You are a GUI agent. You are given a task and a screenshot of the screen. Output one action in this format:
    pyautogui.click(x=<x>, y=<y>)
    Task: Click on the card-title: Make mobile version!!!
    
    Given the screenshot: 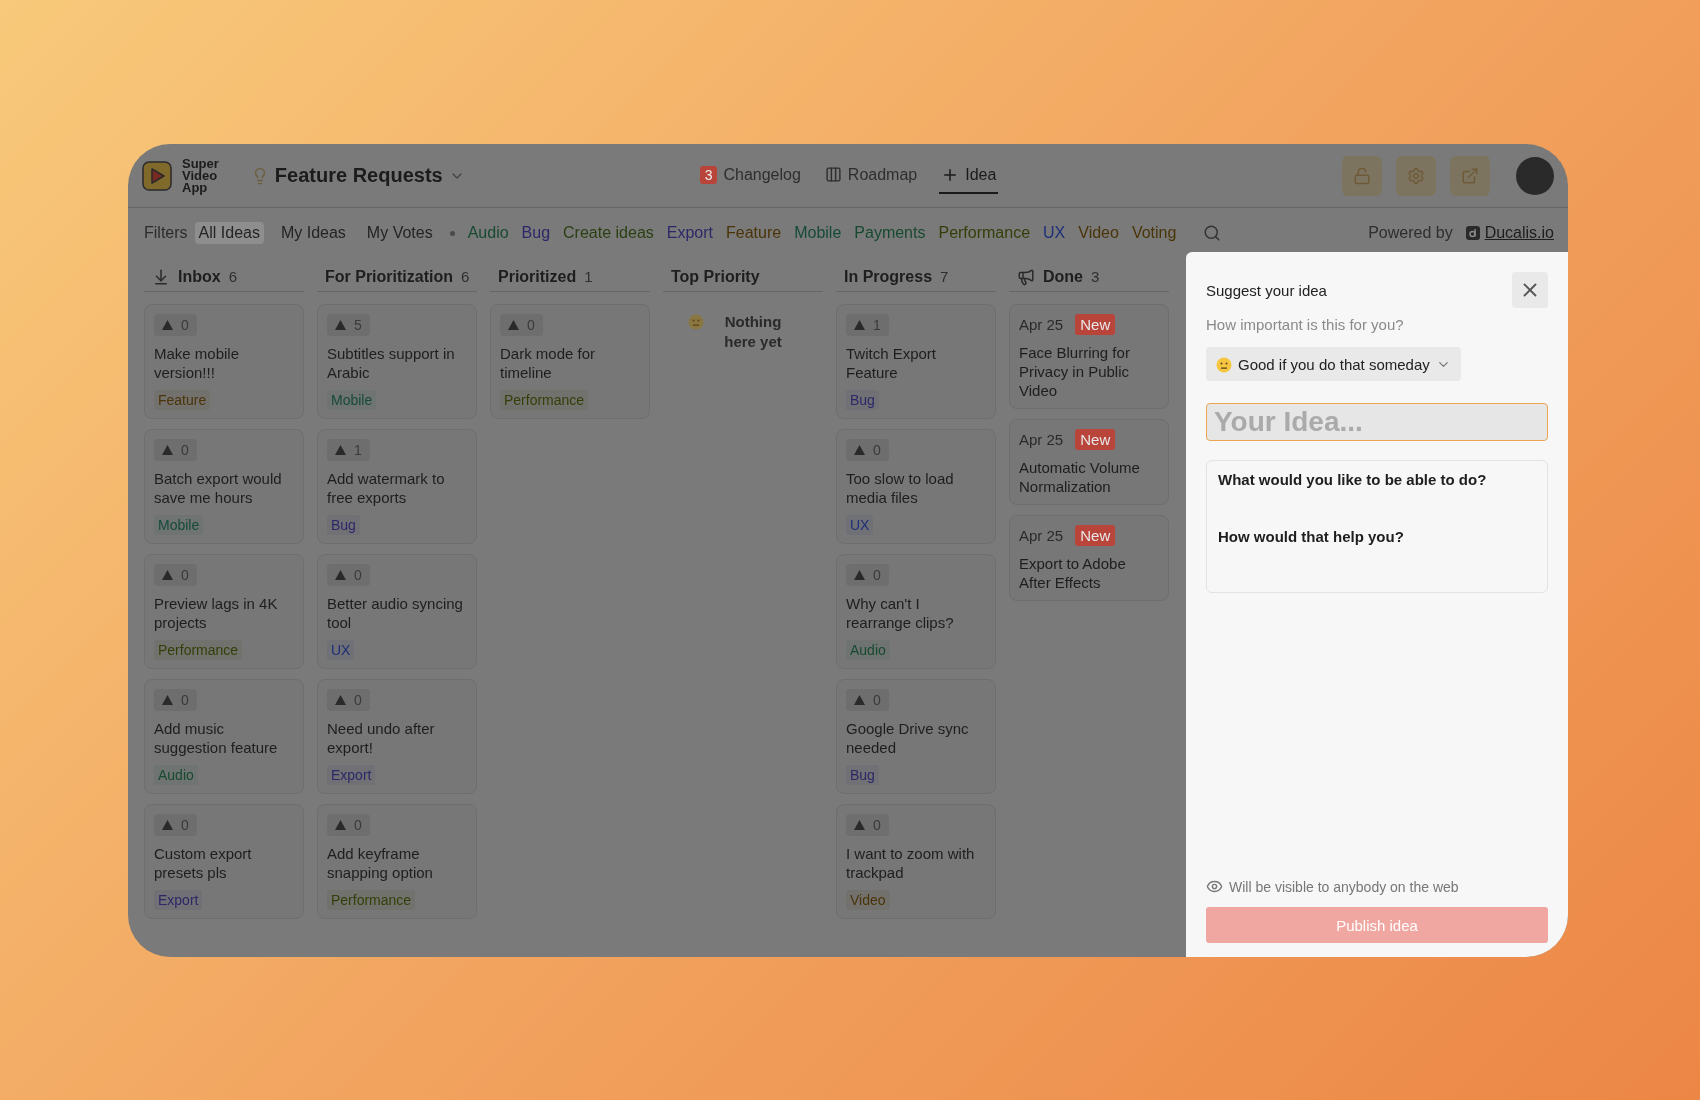 What is the action you would take?
    pyautogui.click(x=197, y=363)
    